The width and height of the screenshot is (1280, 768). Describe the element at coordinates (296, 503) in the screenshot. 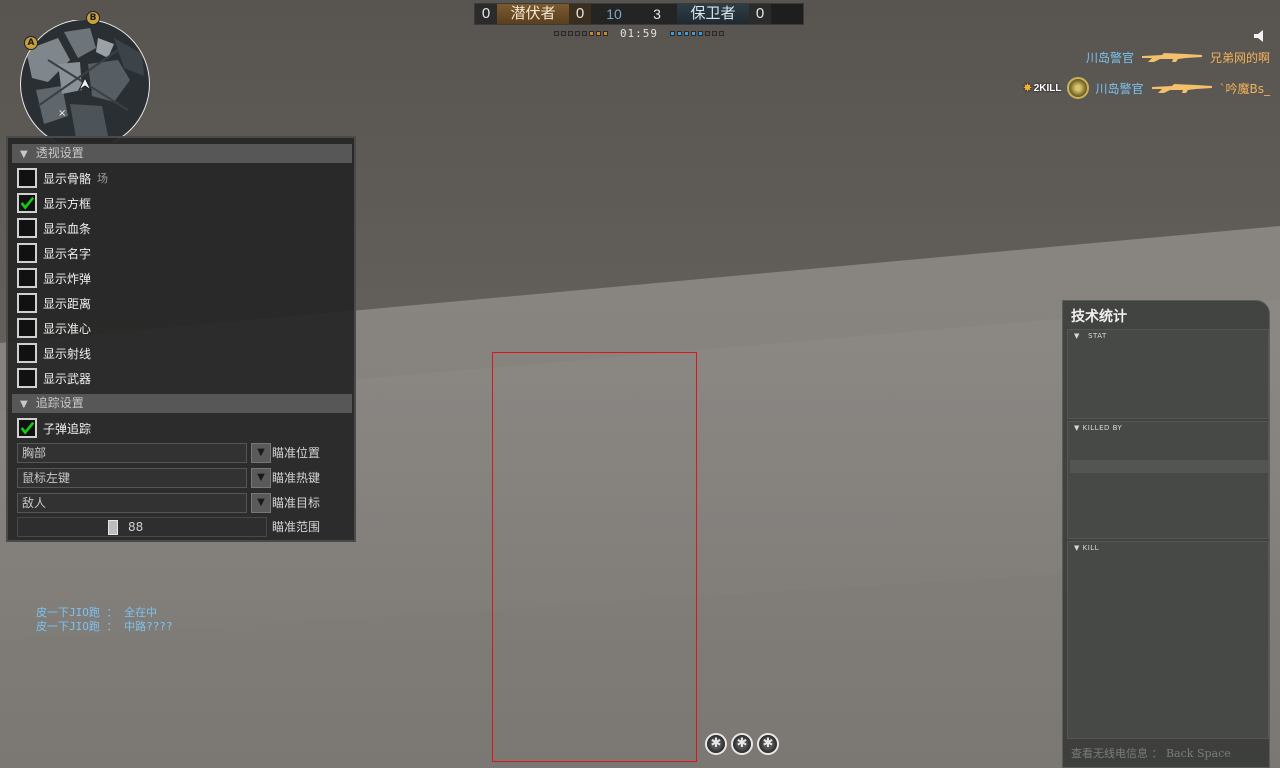

I see `aim-target-label: 瞄准目标` at that location.